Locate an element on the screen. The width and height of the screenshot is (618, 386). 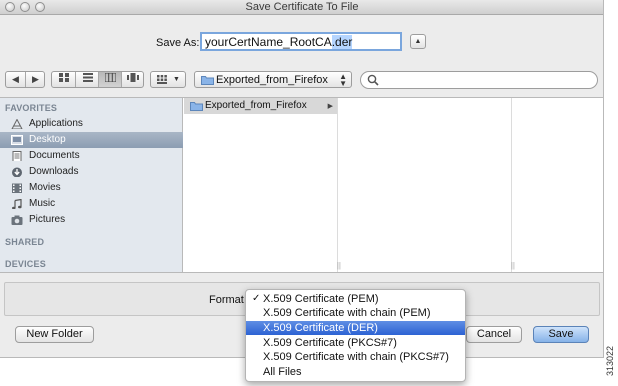
checkmark-icon: ✓ is located at coordinates (256, 298).